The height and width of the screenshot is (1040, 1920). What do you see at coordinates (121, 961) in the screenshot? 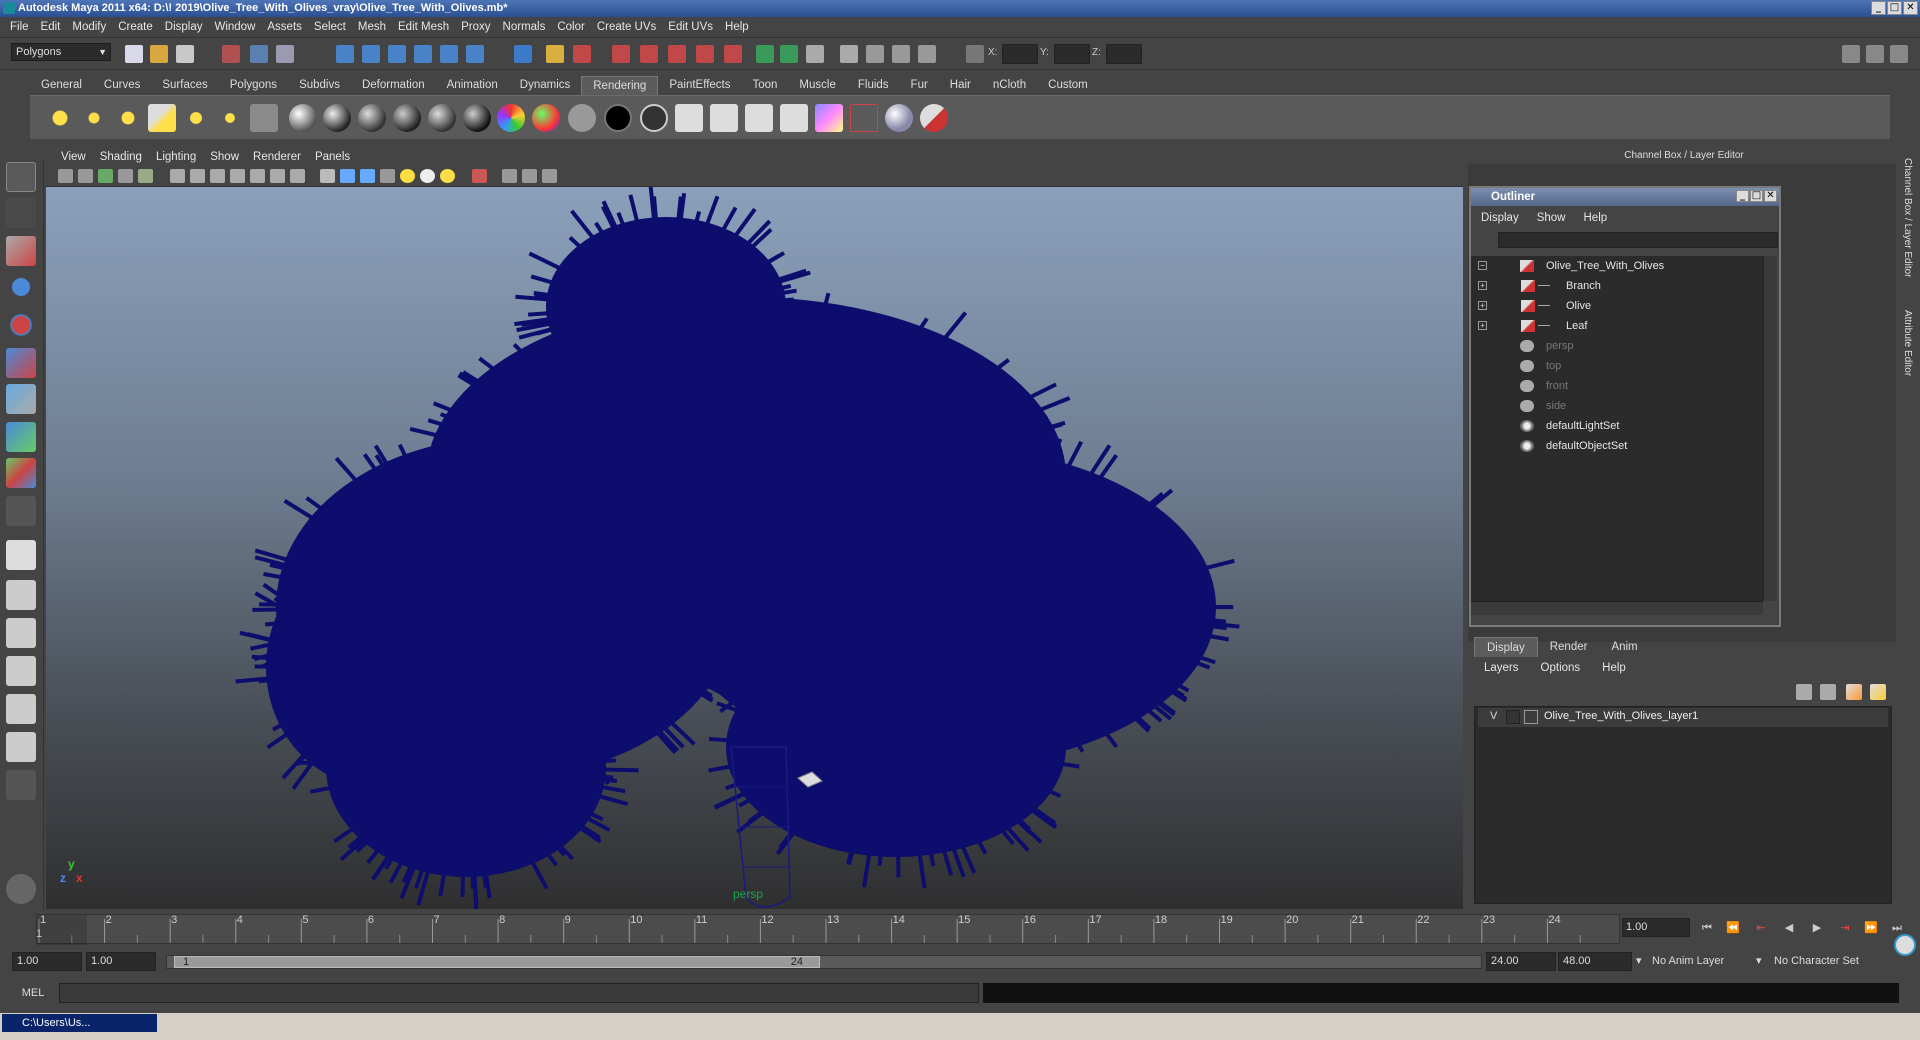
I see `playback-start-field: 1.00` at bounding box center [121, 961].